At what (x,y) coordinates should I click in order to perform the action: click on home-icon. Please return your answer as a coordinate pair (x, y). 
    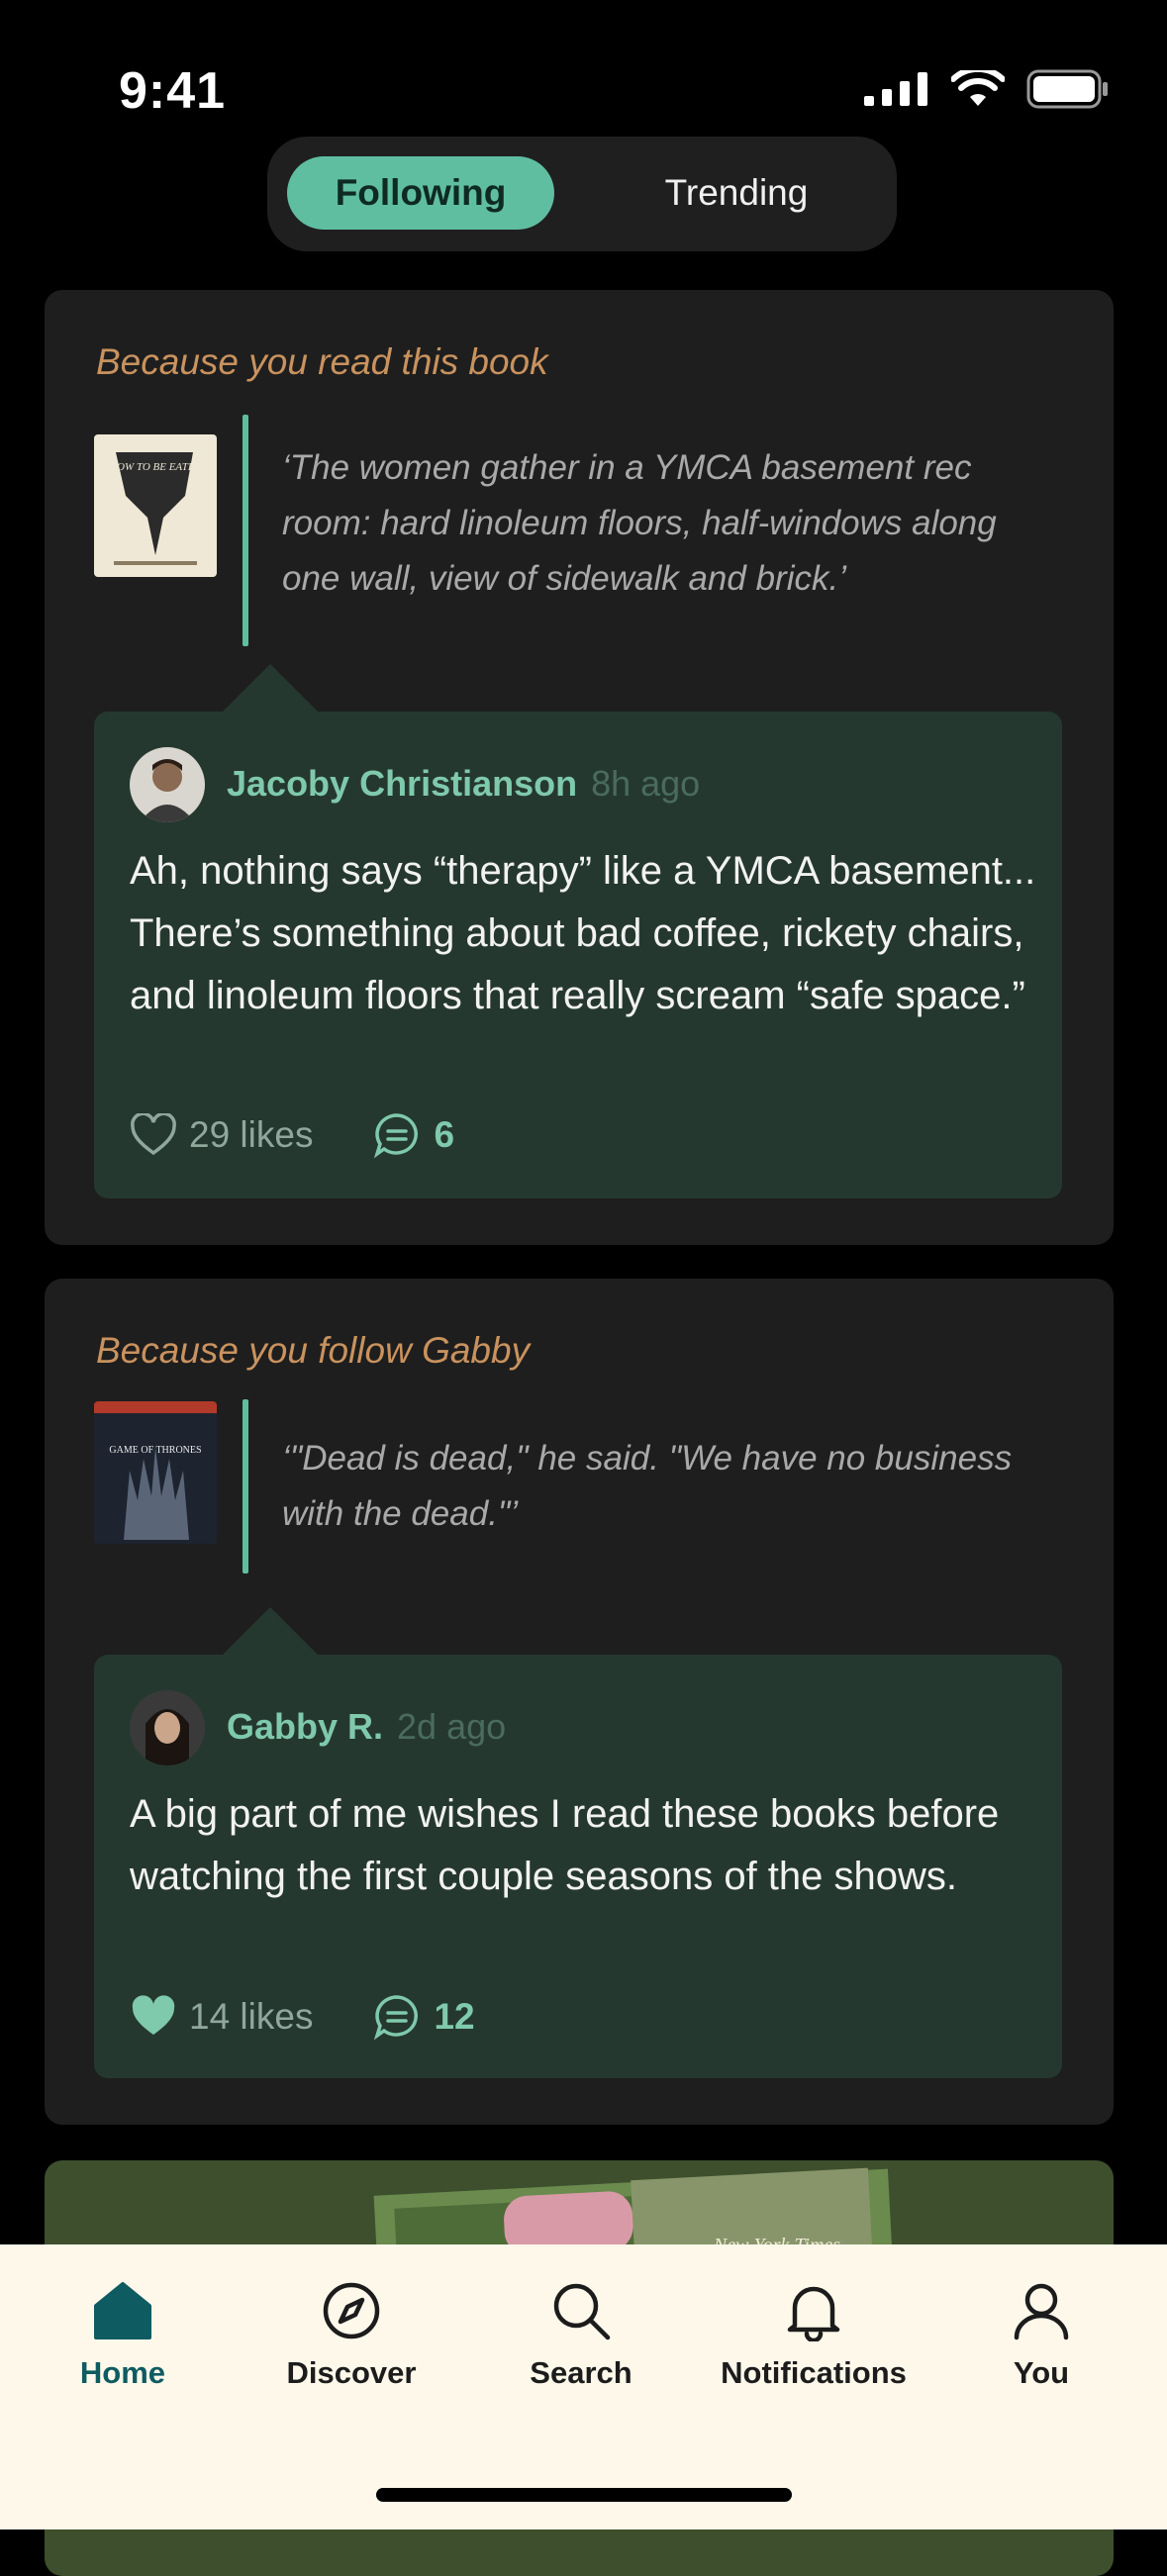
    Looking at the image, I should click on (123, 2310).